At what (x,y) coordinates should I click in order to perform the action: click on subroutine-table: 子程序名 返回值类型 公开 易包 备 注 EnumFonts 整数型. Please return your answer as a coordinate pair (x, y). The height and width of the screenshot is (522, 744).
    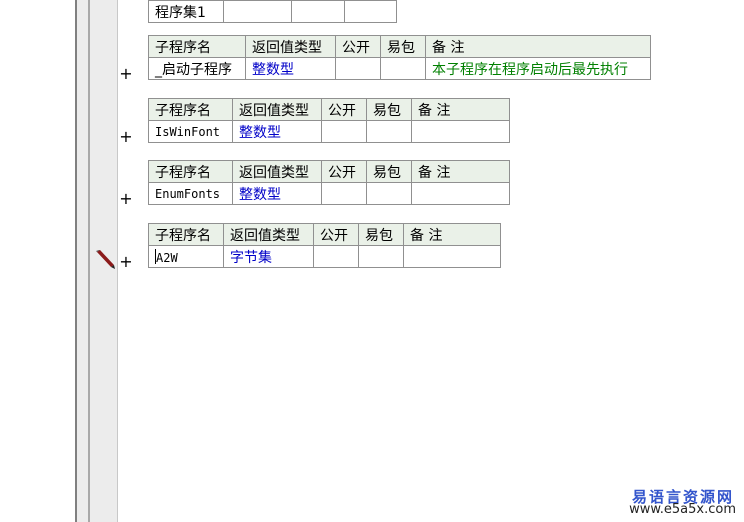
    Looking at the image, I should click on (329, 182).